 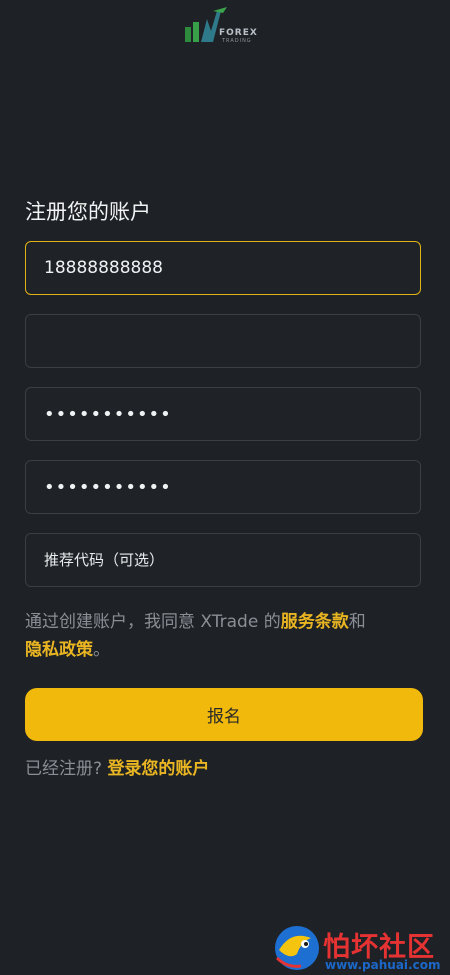 What do you see at coordinates (297, 948) in the screenshot?
I see `watermark-logo-icon` at bounding box center [297, 948].